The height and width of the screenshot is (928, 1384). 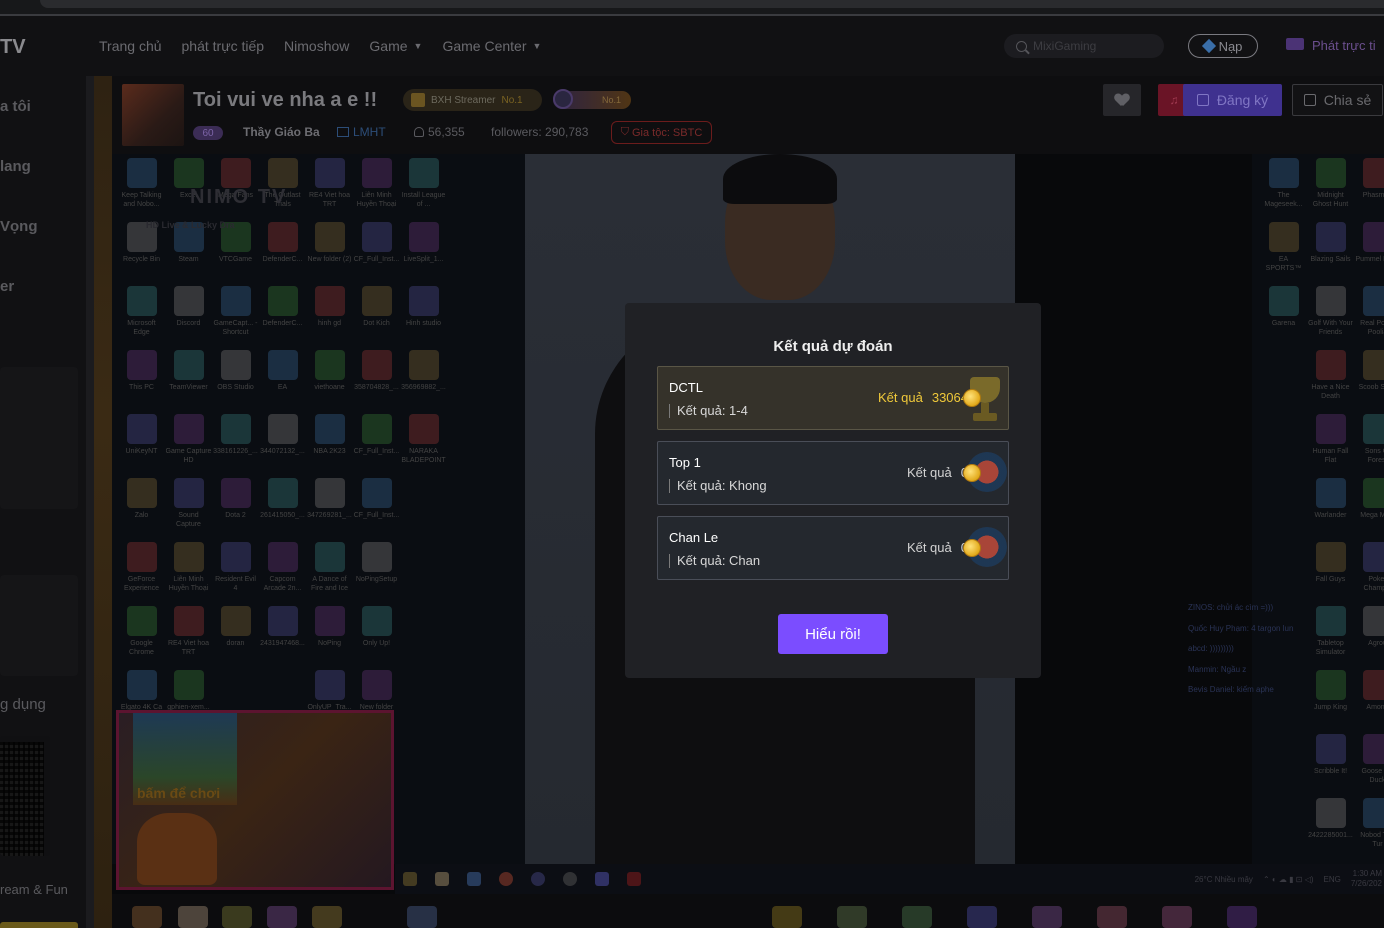 What do you see at coordinates (1330, 648) in the screenshot?
I see `desktop-icon-label: Tabletop Simulator` at bounding box center [1330, 648].